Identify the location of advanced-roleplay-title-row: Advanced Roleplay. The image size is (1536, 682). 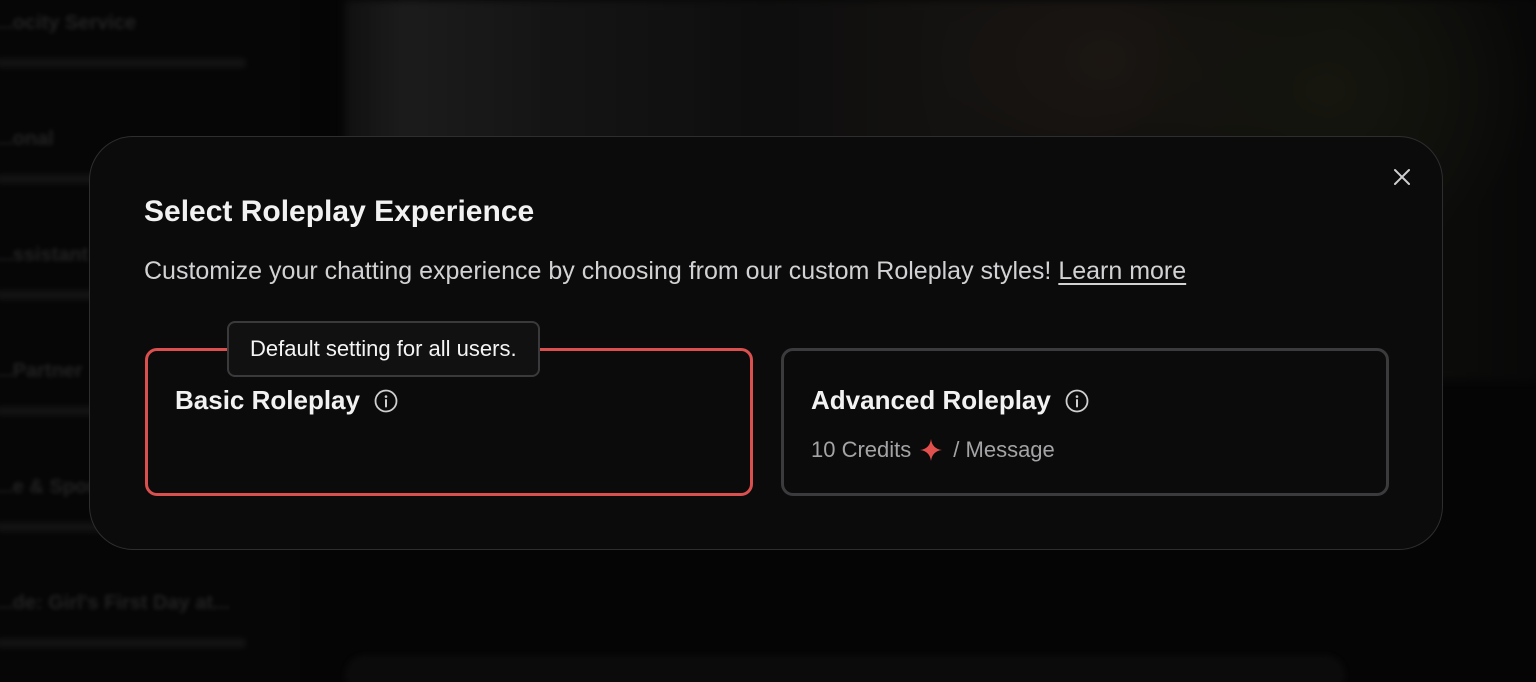
(950, 400).